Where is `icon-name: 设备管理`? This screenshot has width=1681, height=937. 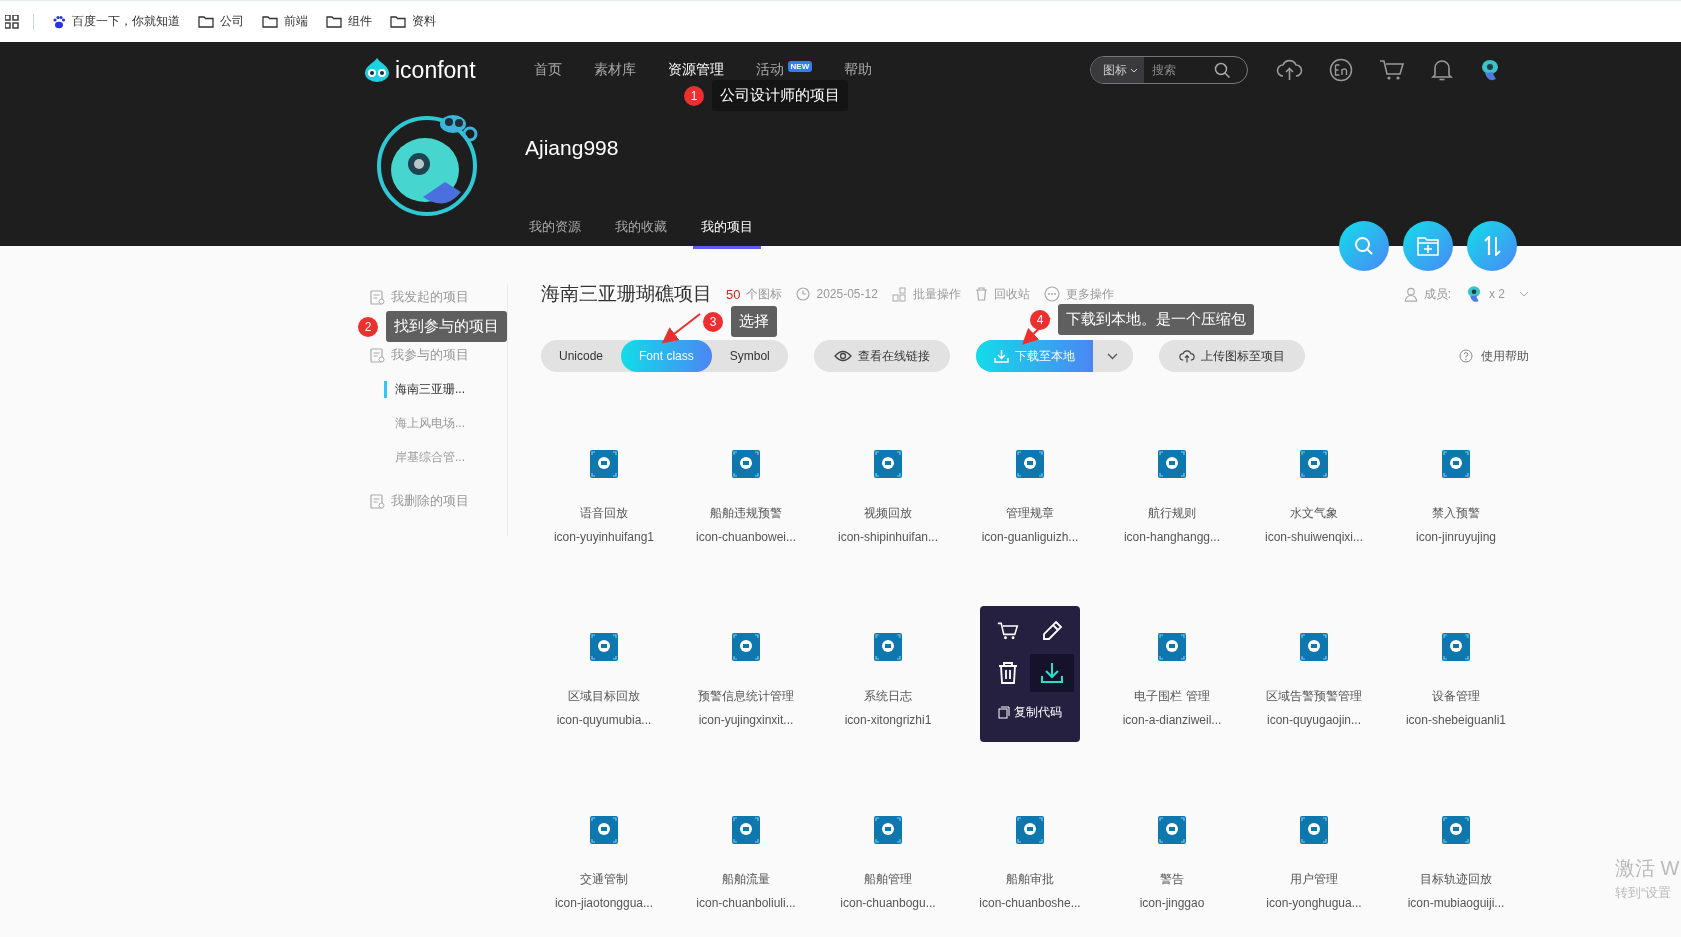 icon-name: 设备管理 is located at coordinates (1456, 696).